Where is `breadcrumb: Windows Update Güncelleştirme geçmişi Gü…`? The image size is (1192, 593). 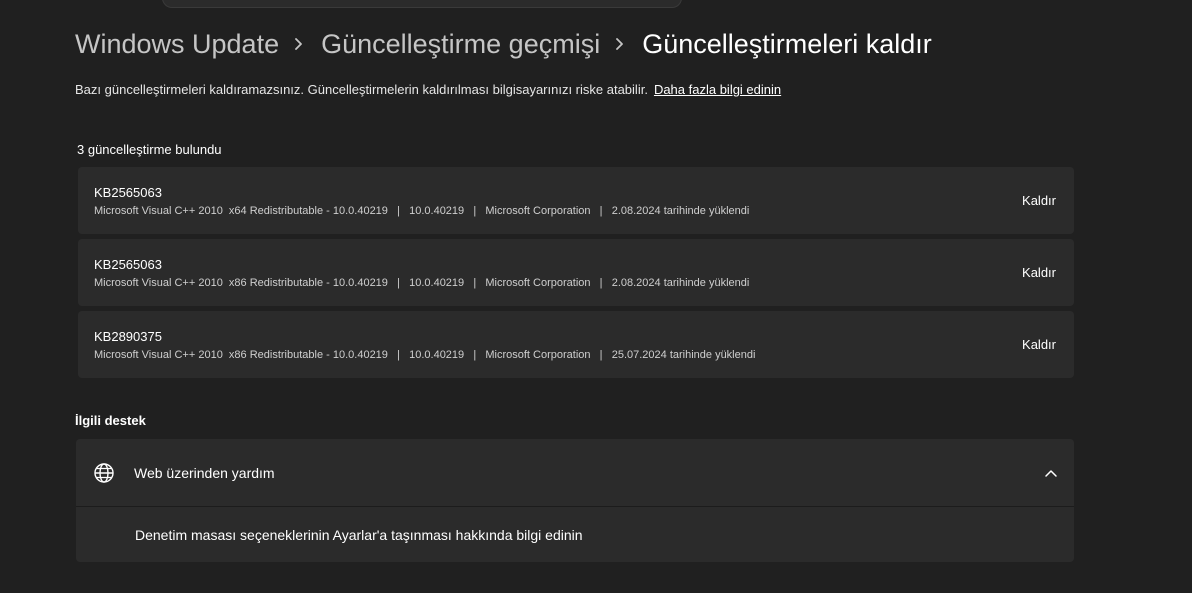
breadcrumb: Windows Update Güncelleştirme geçmişi Gü… is located at coordinates (503, 44).